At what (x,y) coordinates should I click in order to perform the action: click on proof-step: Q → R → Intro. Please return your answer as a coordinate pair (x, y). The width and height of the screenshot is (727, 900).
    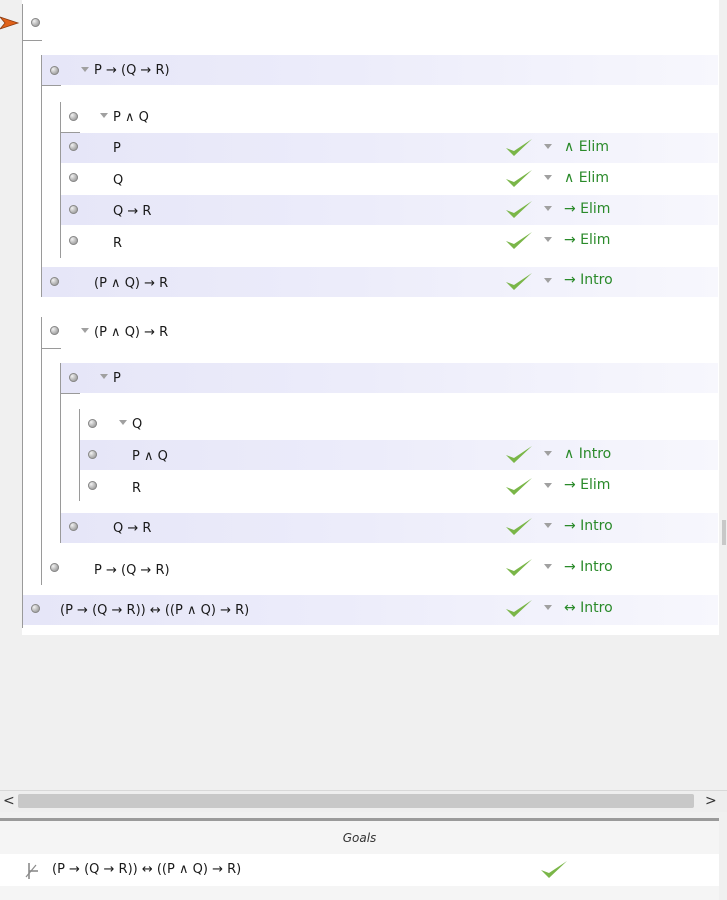
    Looking at the image, I should click on (389, 528).